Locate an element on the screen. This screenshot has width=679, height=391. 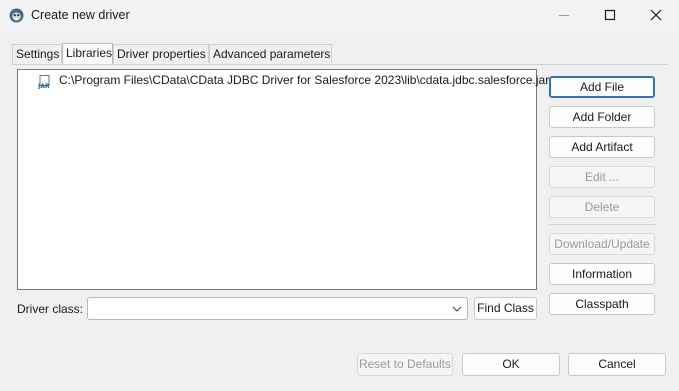
tab-driver-properties: Driver properties is located at coordinates (161, 53).